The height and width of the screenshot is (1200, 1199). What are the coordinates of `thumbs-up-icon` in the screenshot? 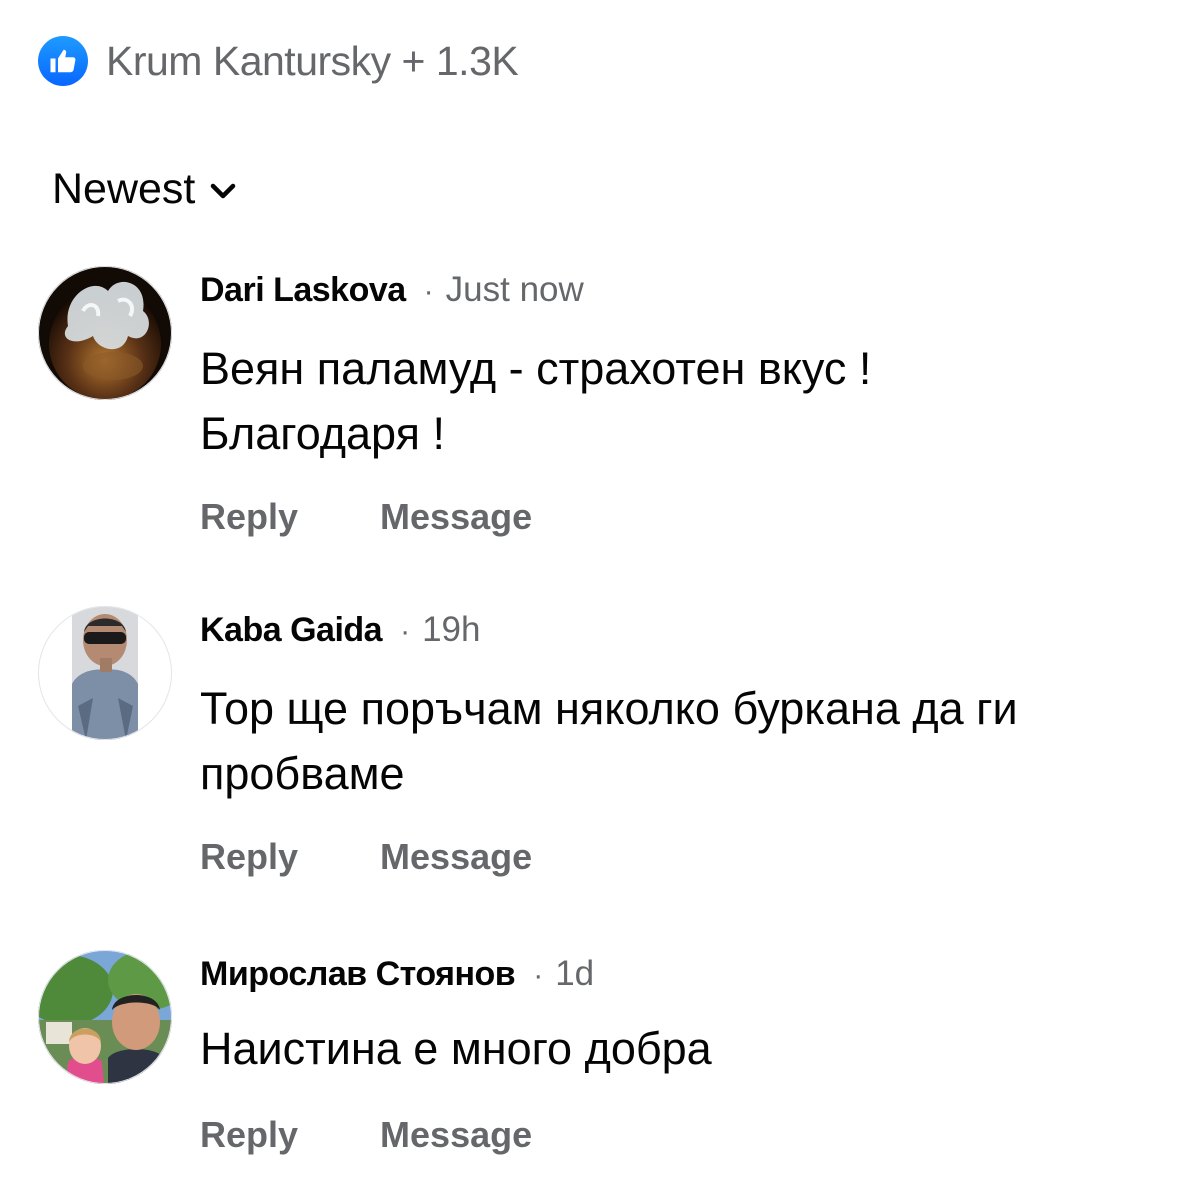 It's located at (63, 61).